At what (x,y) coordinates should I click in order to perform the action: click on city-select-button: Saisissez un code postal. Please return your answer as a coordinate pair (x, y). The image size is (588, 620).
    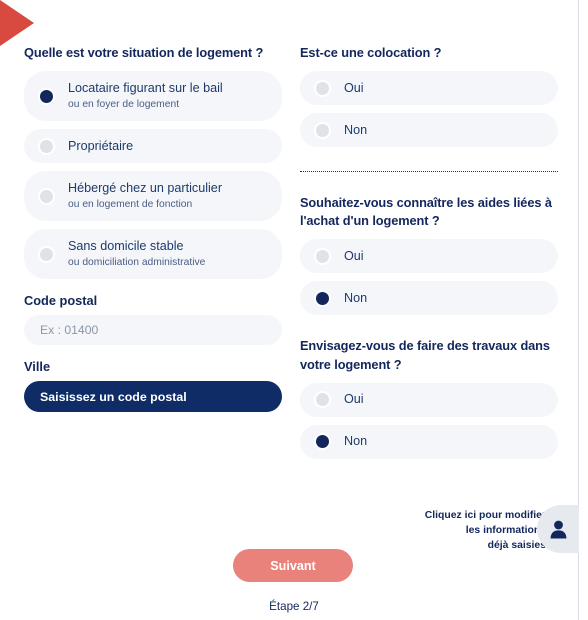
    Looking at the image, I should click on (153, 397).